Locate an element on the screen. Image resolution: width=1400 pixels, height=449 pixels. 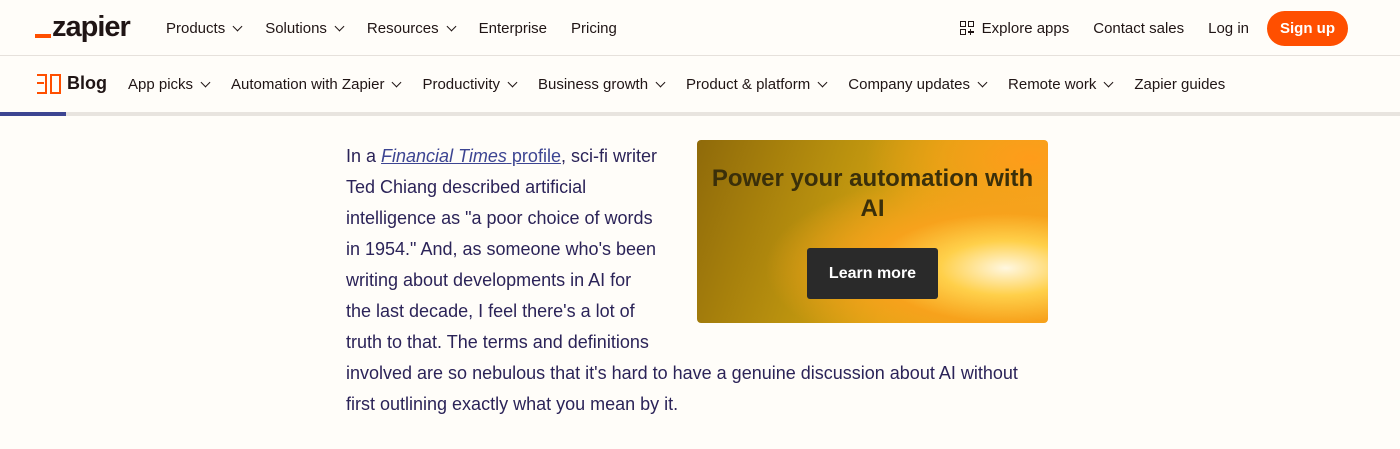
nav-enterprise: Enterprise is located at coordinates (513, 28).